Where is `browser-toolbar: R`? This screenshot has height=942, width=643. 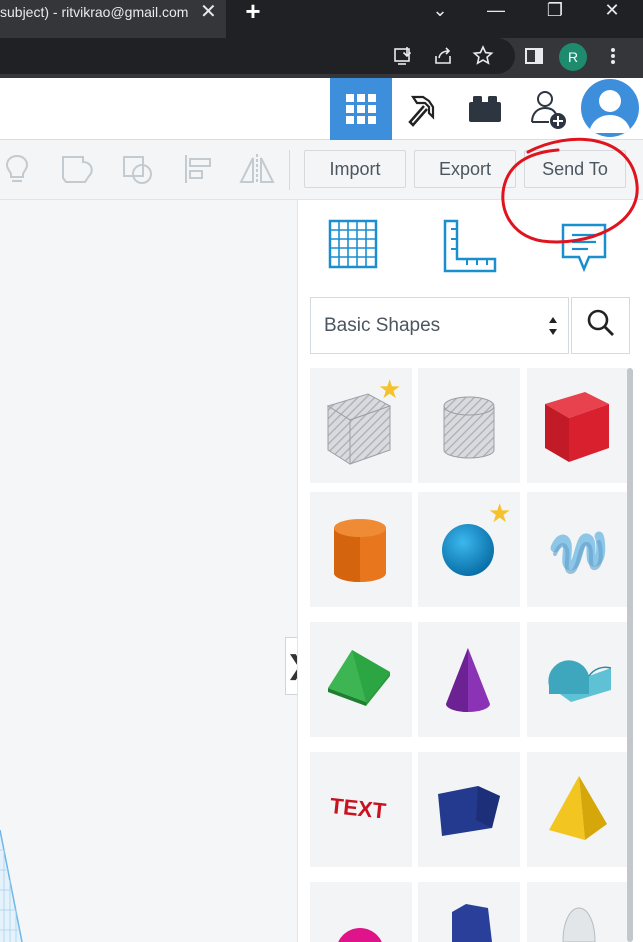
browser-toolbar: R is located at coordinates (321, 58).